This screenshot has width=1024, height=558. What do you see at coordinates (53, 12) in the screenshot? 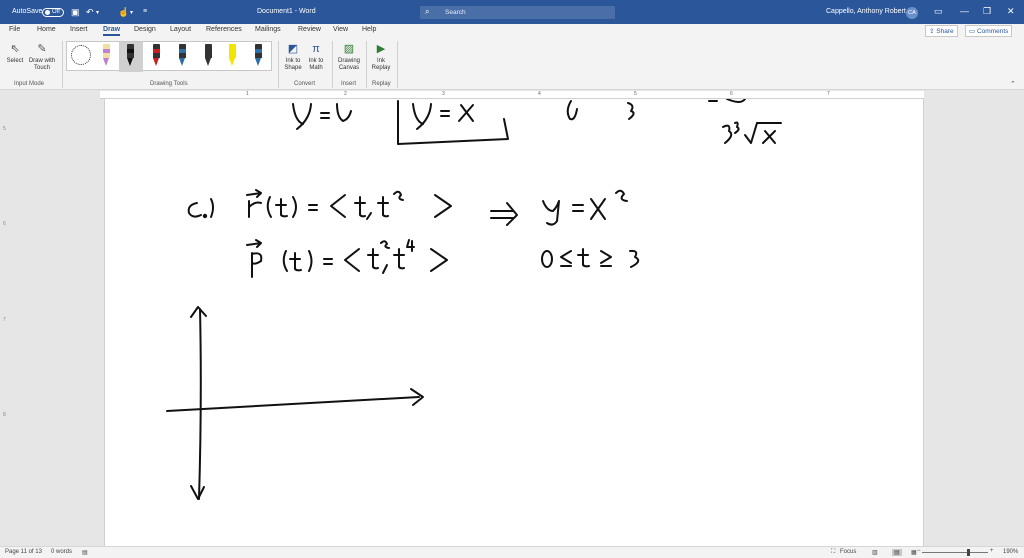
I see `autosave-toggle: Off` at bounding box center [53, 12].